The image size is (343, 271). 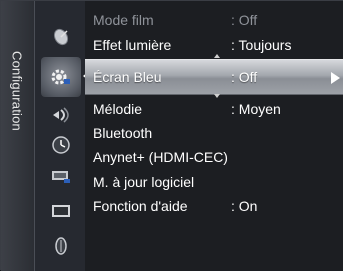 What do you see at coordinates (214, 207) in the screenshot?
I see `menu-item-fonction-aide: Fonction d'aide : On` at bounding box center [214, 207].